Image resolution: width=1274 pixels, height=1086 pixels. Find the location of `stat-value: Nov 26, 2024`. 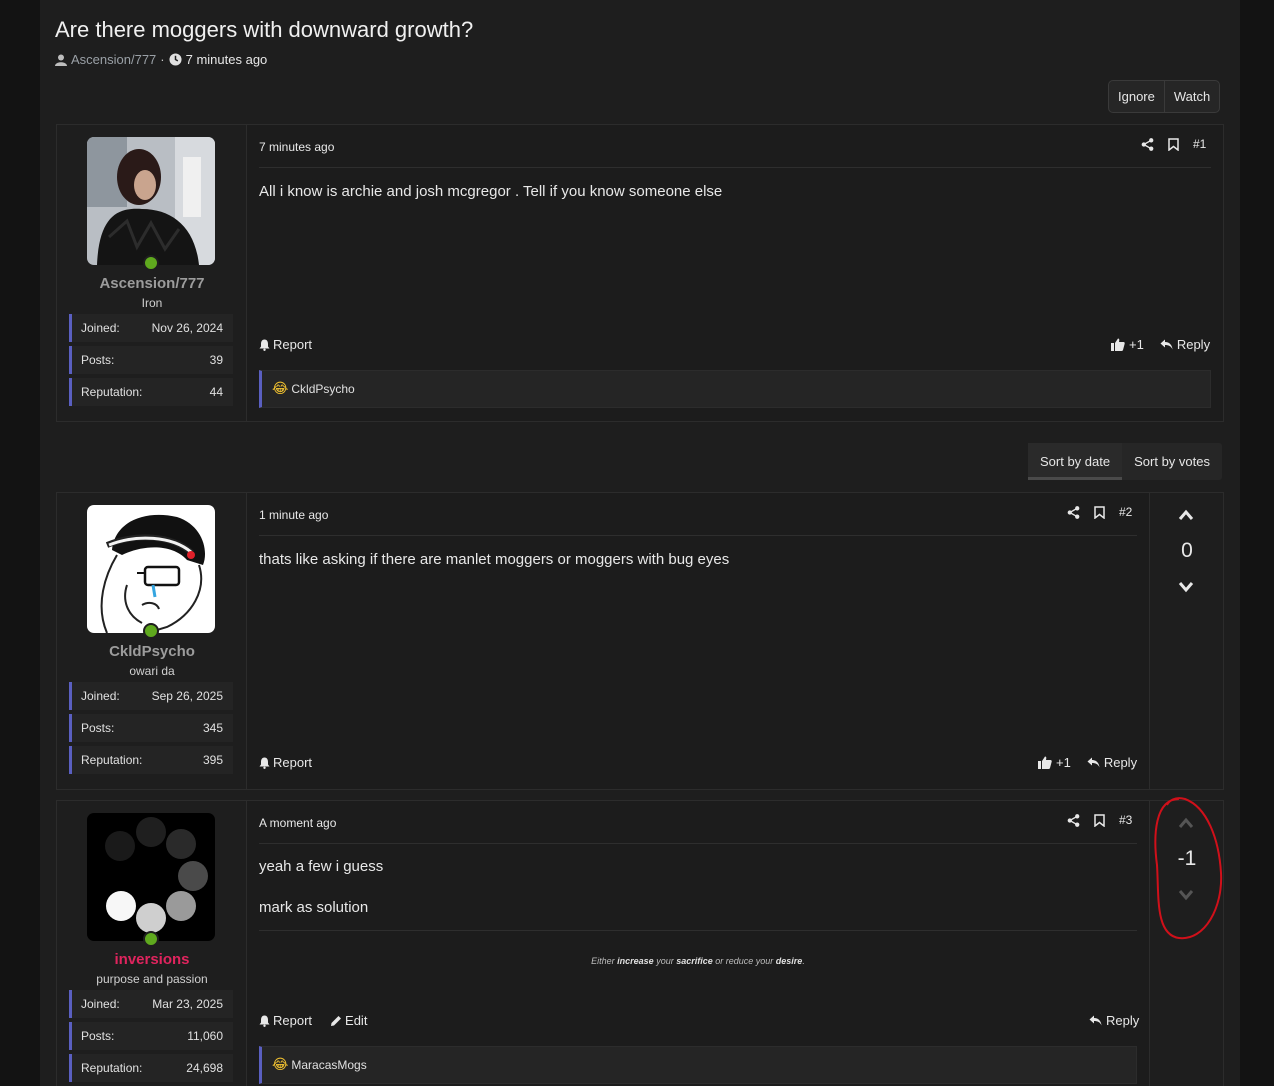

stat-value: Nov 26, 2024 is located at coordinates (187, 328).